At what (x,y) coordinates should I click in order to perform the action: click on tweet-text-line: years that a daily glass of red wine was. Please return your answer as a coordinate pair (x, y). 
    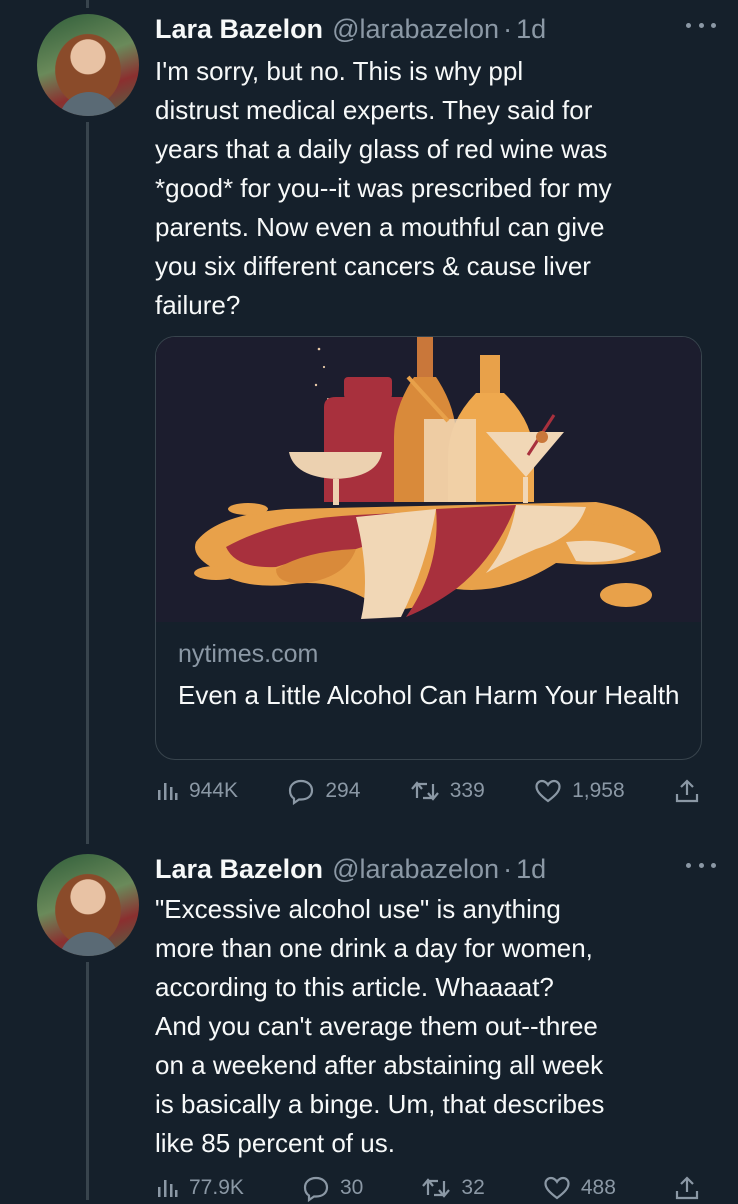
    Looking at the image, I should click on (381, 149).